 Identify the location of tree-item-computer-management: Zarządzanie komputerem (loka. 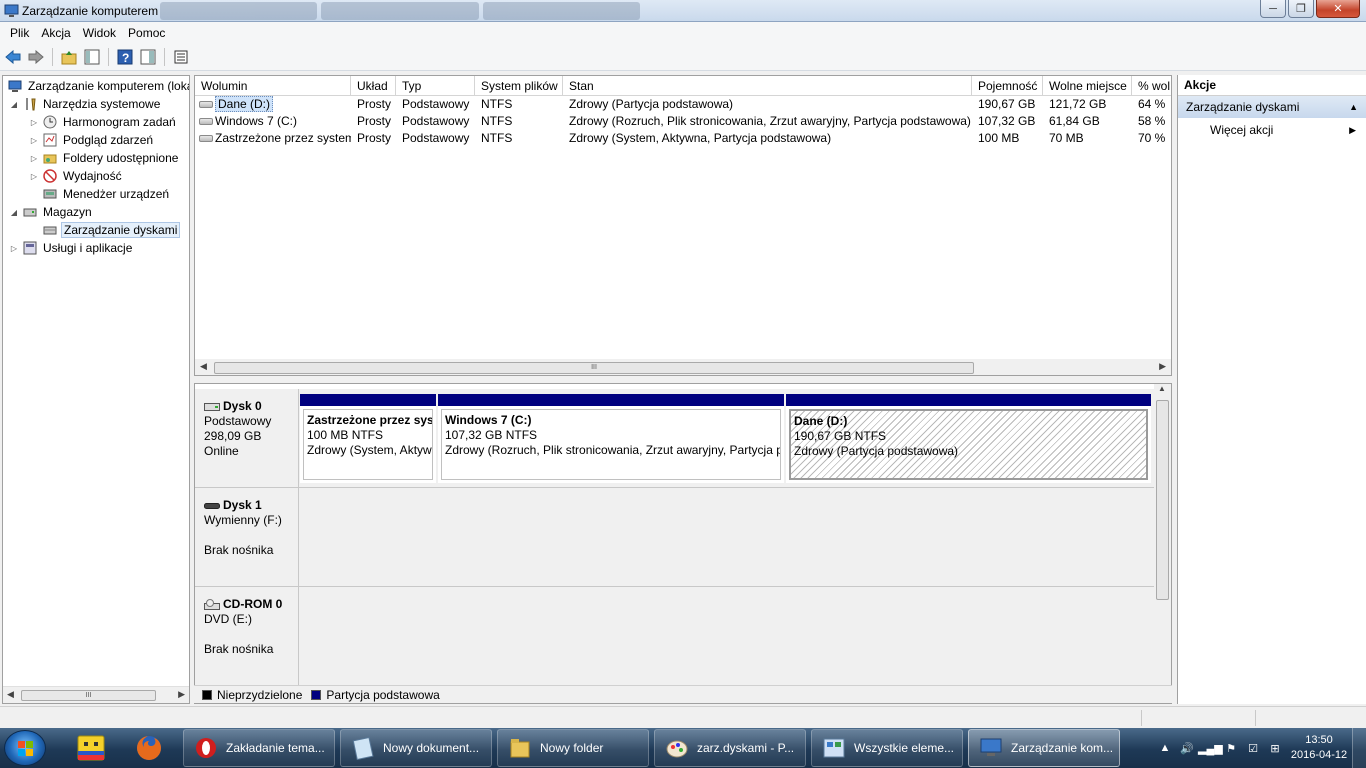
(98, 86).